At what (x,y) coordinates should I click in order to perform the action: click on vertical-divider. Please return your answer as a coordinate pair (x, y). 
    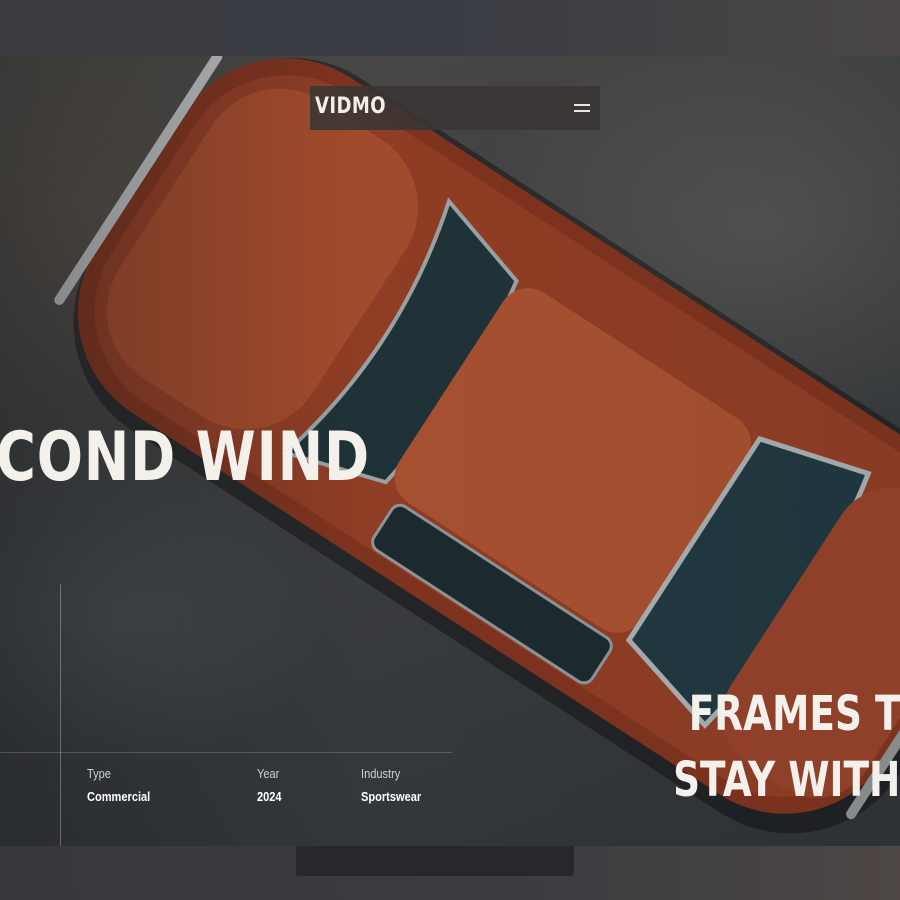
    Looking at the image, I should click on (60, 715).